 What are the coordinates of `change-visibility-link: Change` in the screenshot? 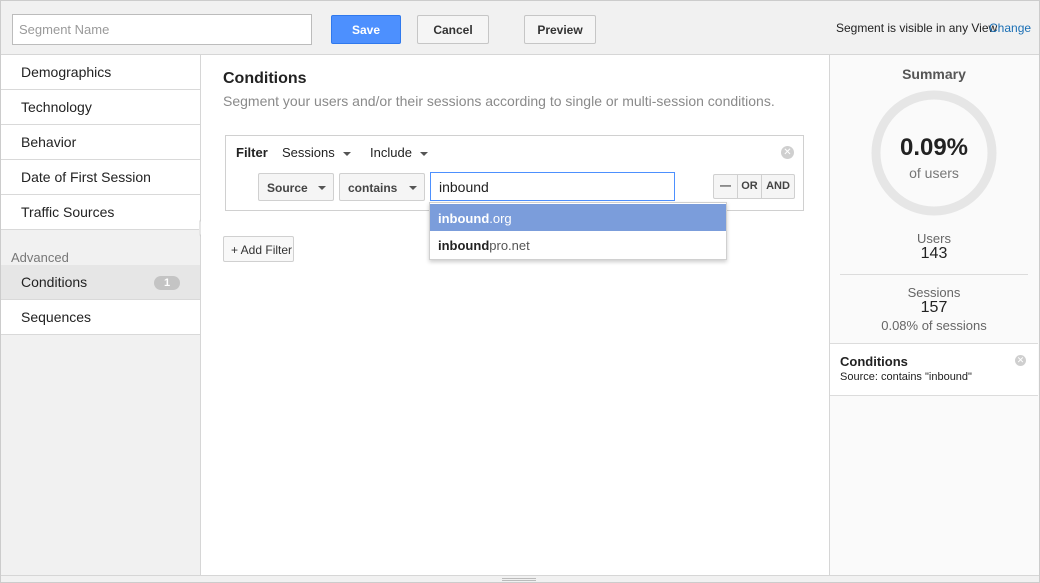 It's located at (1010, 28).